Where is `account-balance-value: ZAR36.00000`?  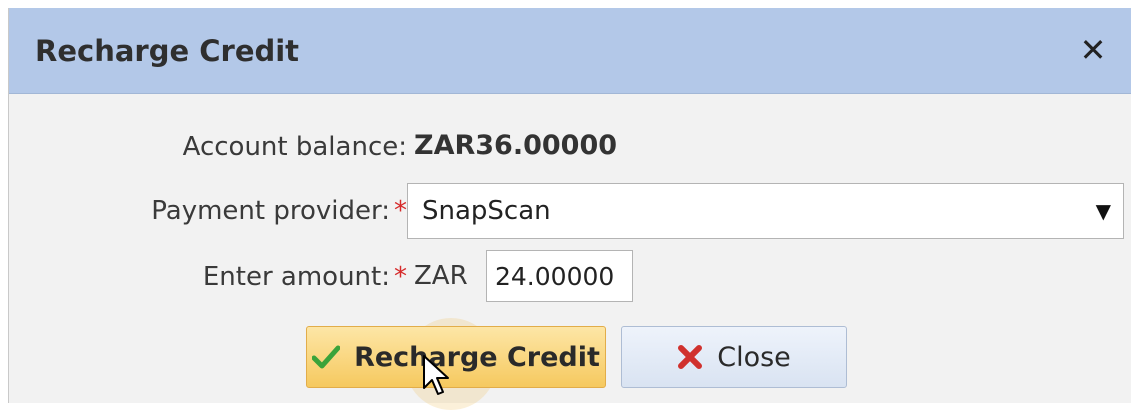 account-balance-value: ZAR36.00000 is located at coordinates (516, 145).